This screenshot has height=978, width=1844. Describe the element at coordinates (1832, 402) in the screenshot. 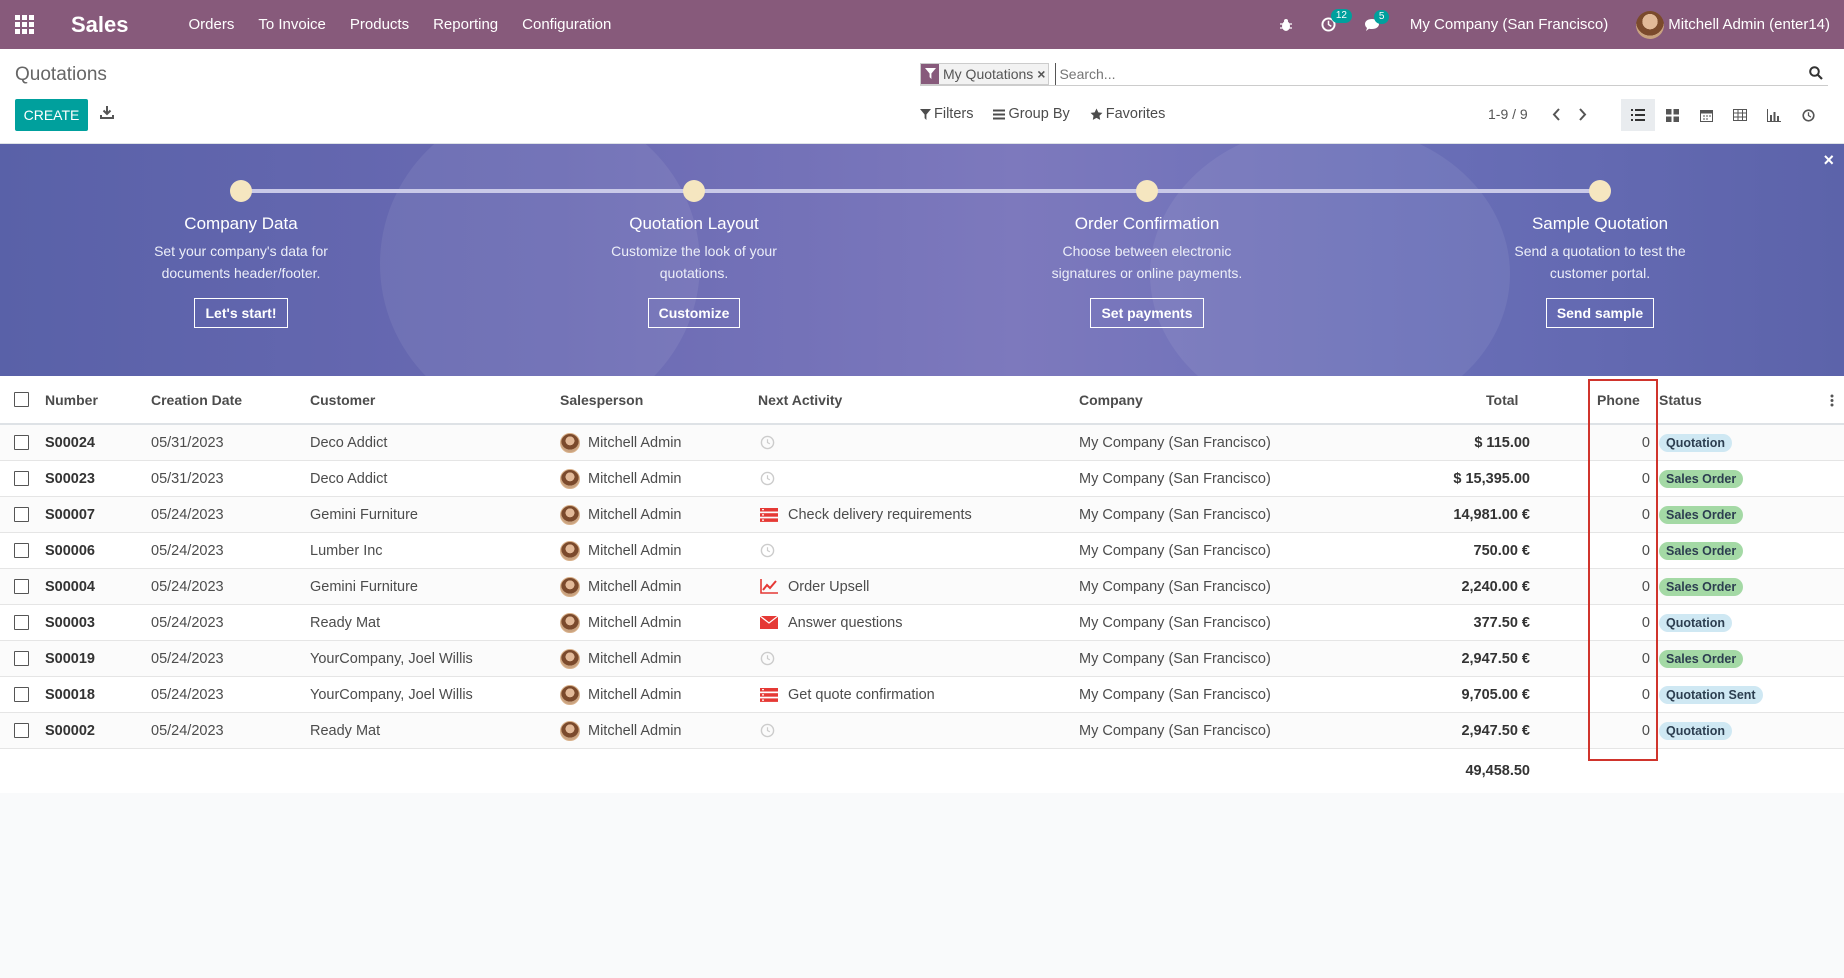

I see `optional-columns-icon` at that location.